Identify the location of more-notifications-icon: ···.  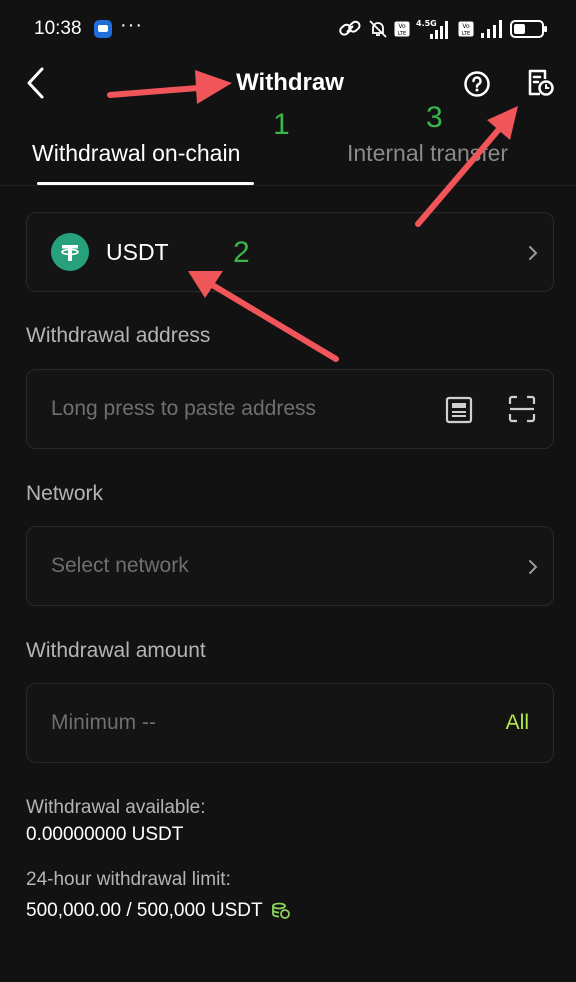
(131, 25).